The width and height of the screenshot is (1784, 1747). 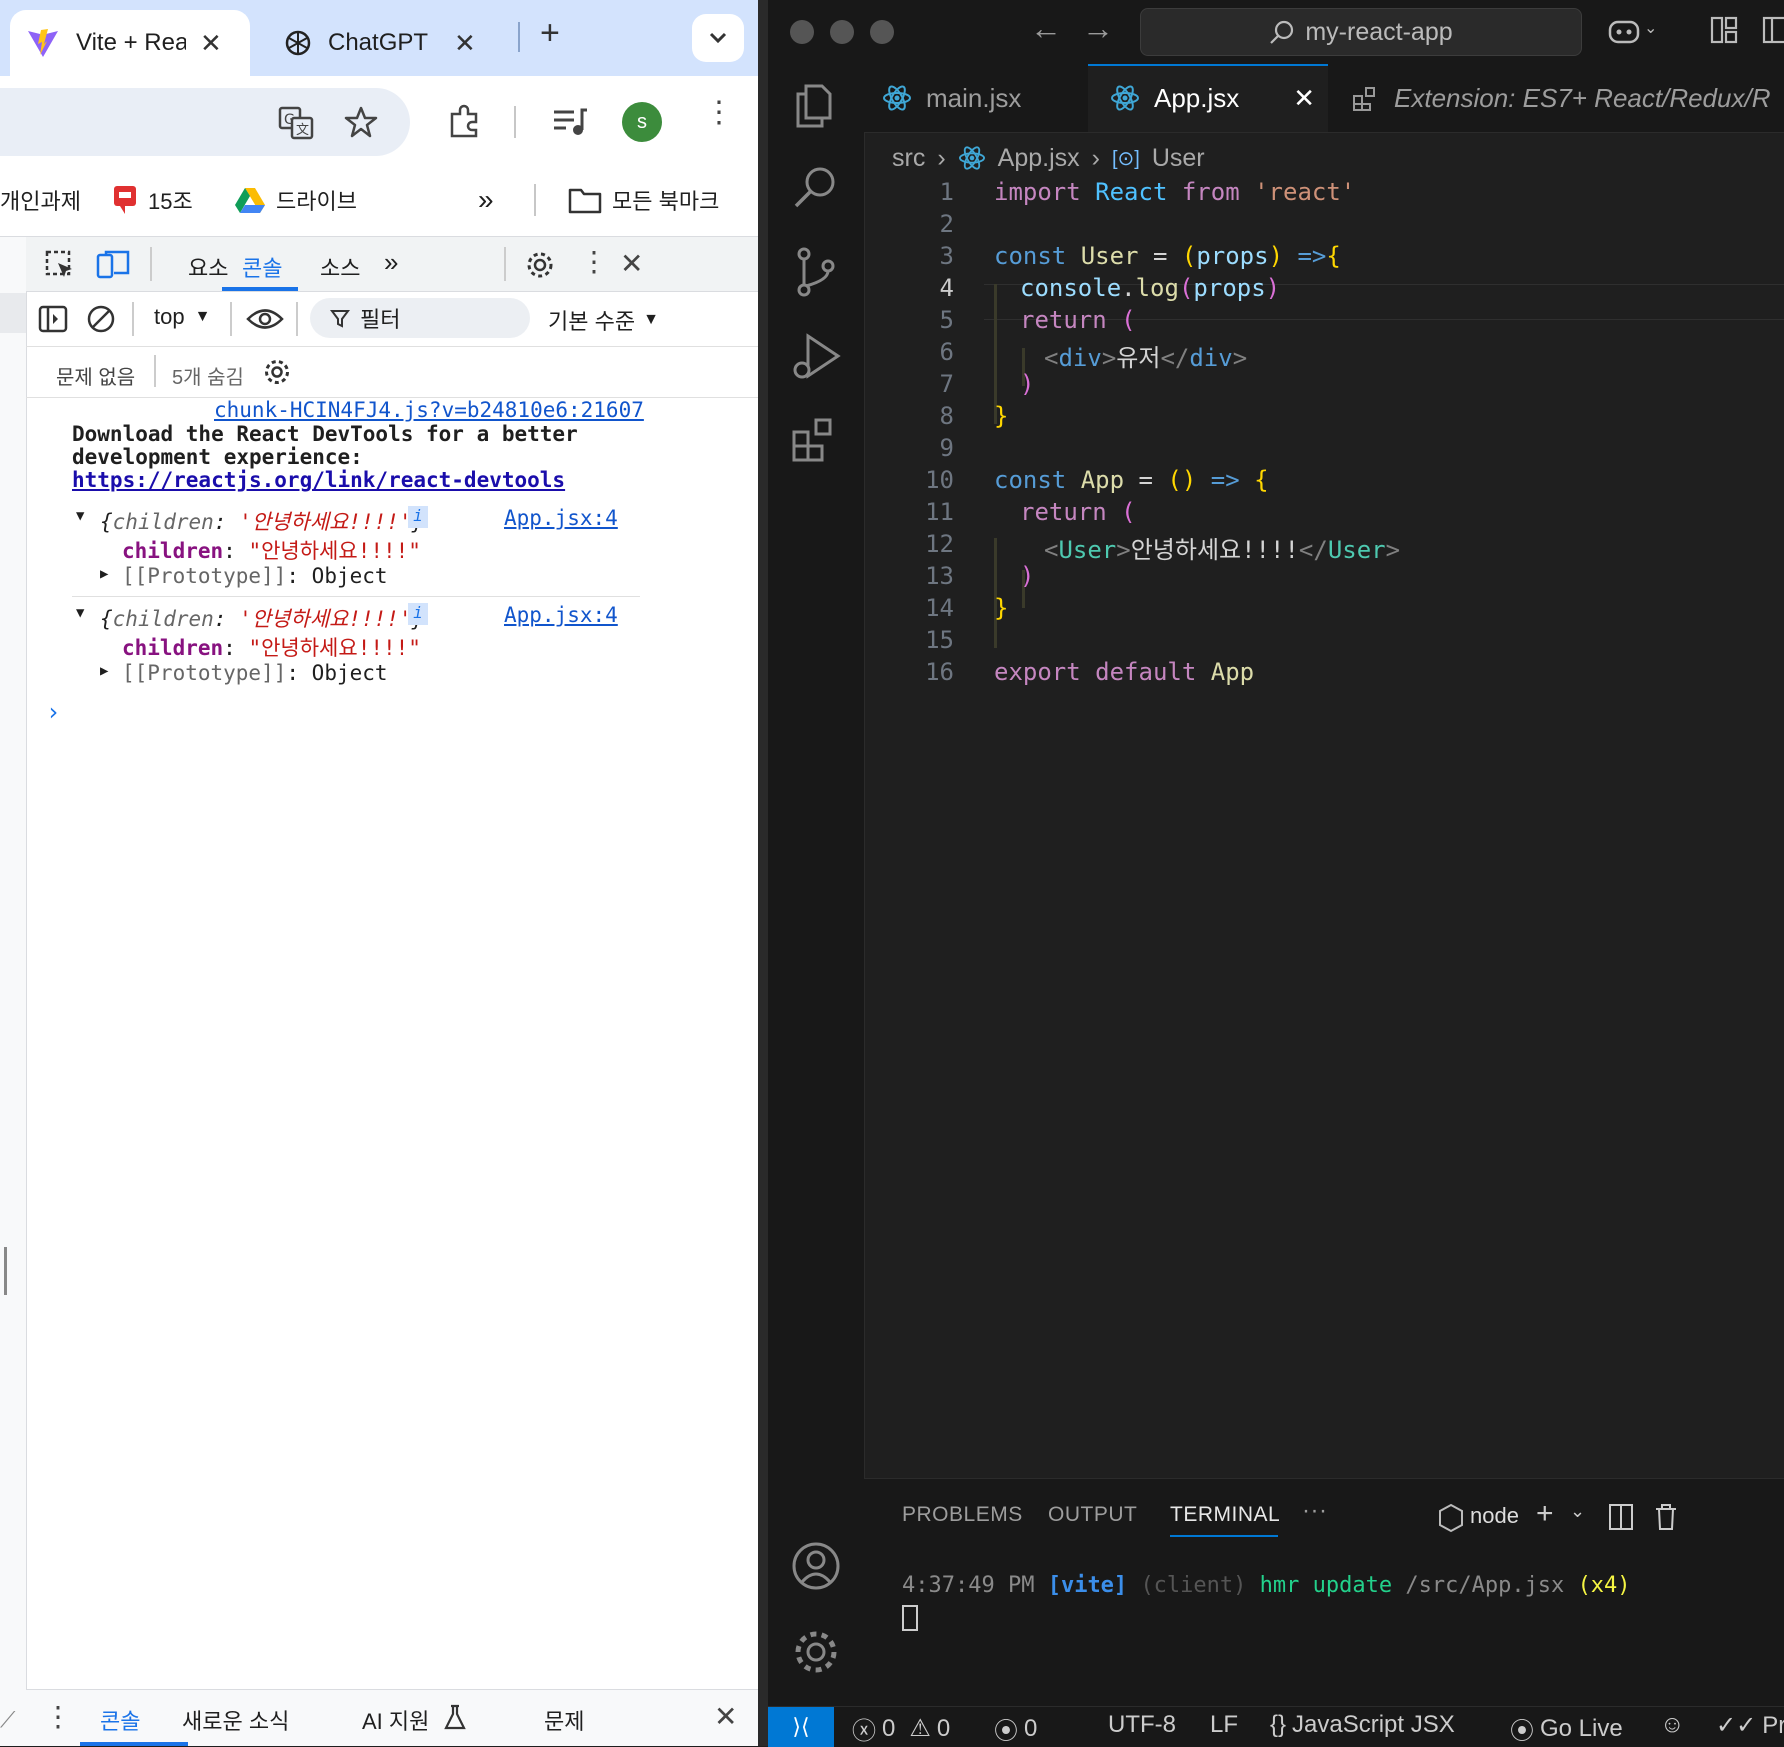 I want to click on search-icon, so click(x=816, y=188).